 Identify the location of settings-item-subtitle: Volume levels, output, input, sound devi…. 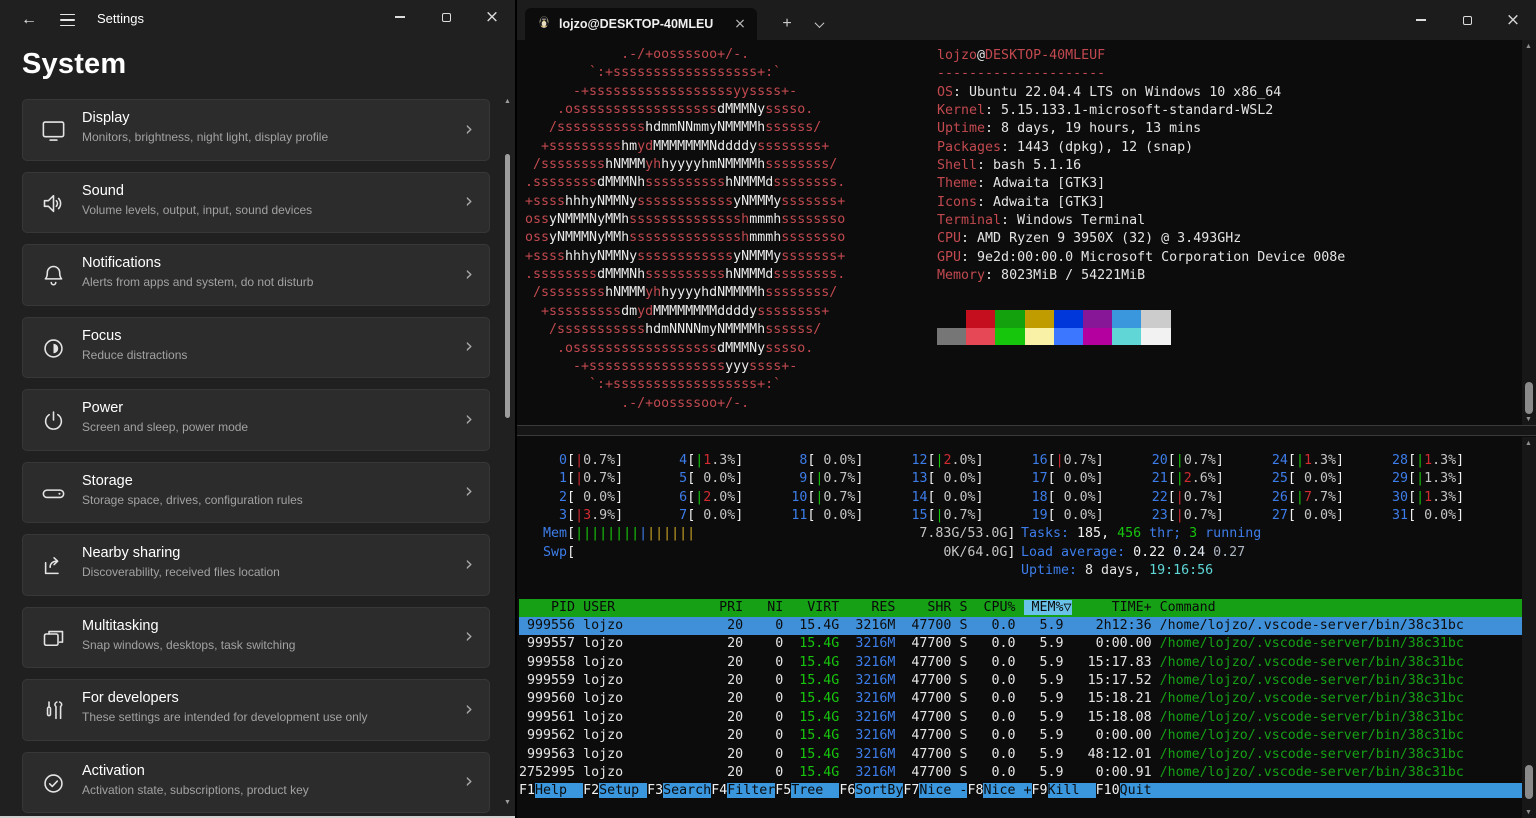
(197, 209).